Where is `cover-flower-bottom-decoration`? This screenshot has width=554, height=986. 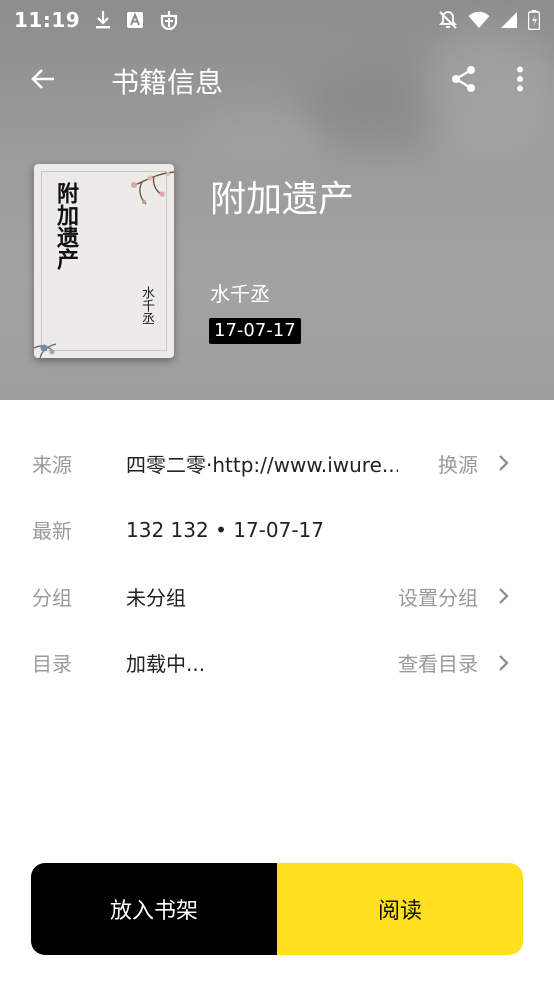
cover-flower-bottom-decoration is located at coordinates (45, 350).